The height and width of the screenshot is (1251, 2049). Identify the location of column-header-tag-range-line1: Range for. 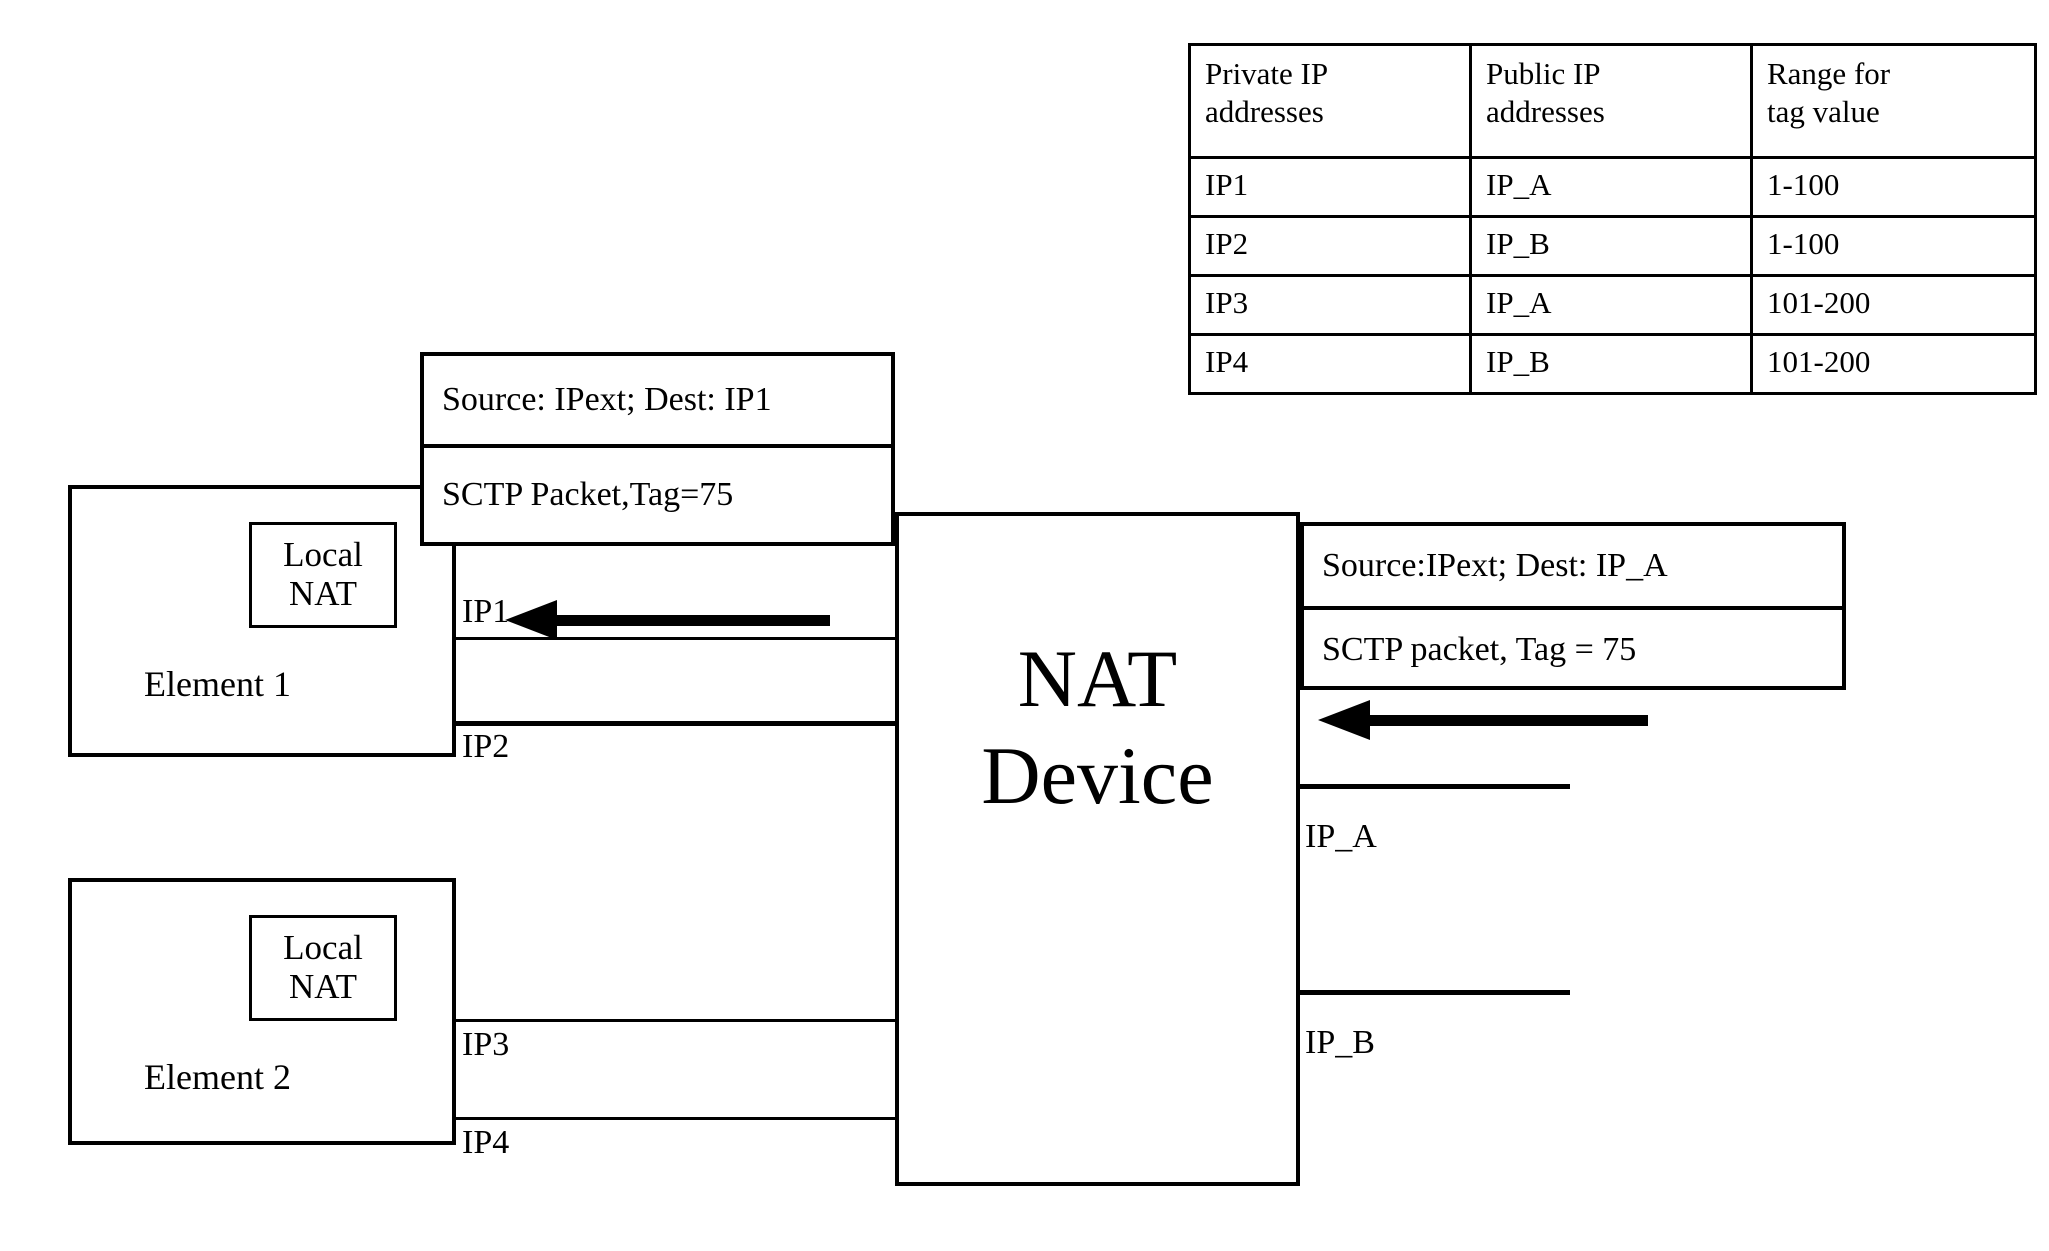
(1829, 73).